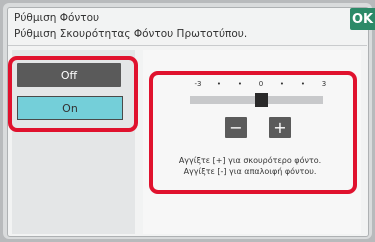 This screenshot has height=242, width=375. Describe the element at coordinates (324, 84) in the screenshot. I see `slider-tick-label: 3` at that location.